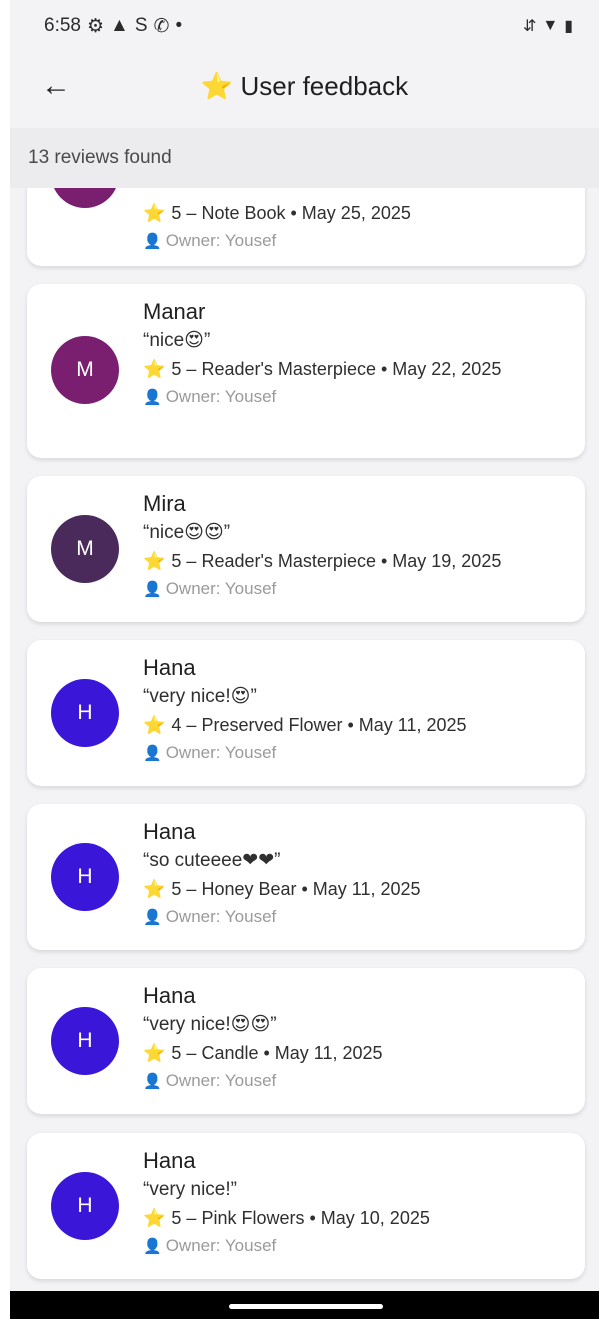 The width and height of the screenshot is (599, 1319). What do you see at coordinates (174, 311) in the screenshot?
I see `reviewer-name: Manar` at bounding box center [174, 311].